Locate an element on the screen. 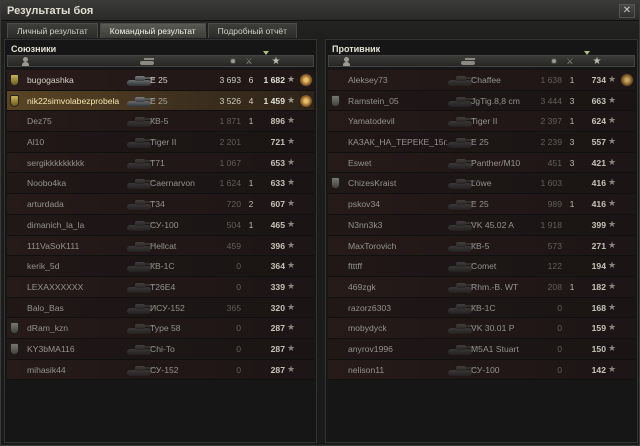 The width and height of the screenshot is (640, 446). player-row: bugogashka E 25 3 693 6 1 682 ★ is located at coordinates (160, 80).